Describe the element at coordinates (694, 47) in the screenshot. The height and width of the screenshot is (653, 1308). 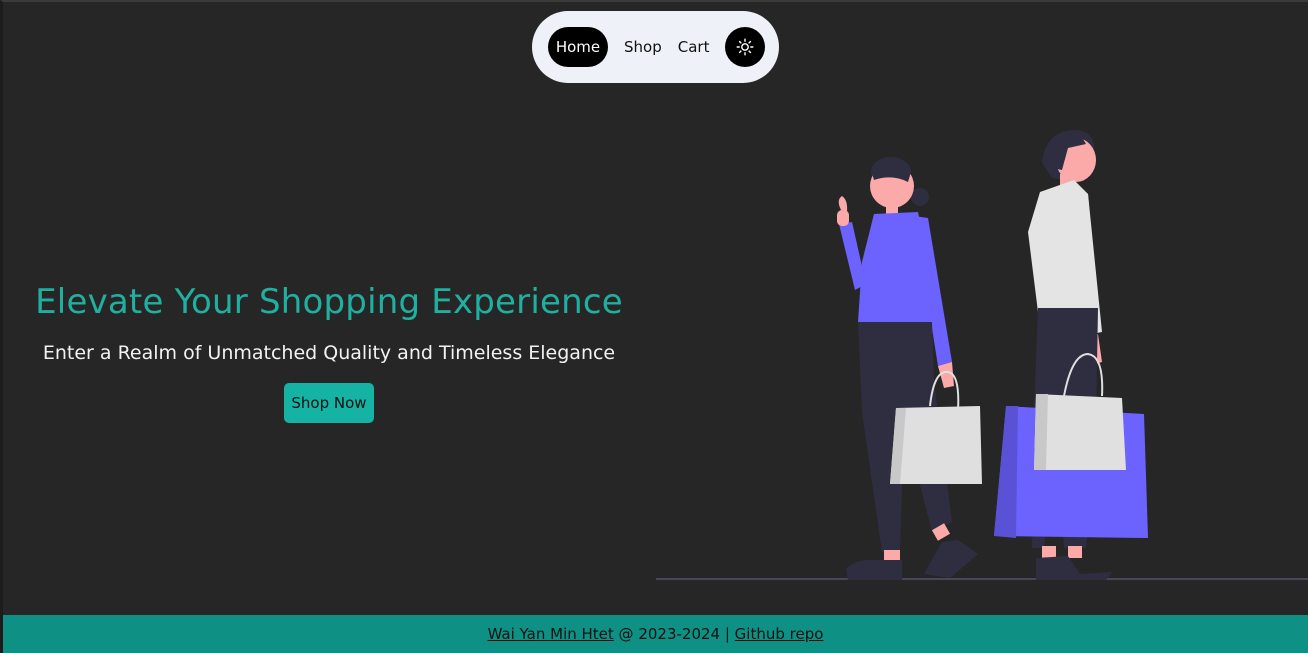
I see `nav-cart-link: Cart` at that location.